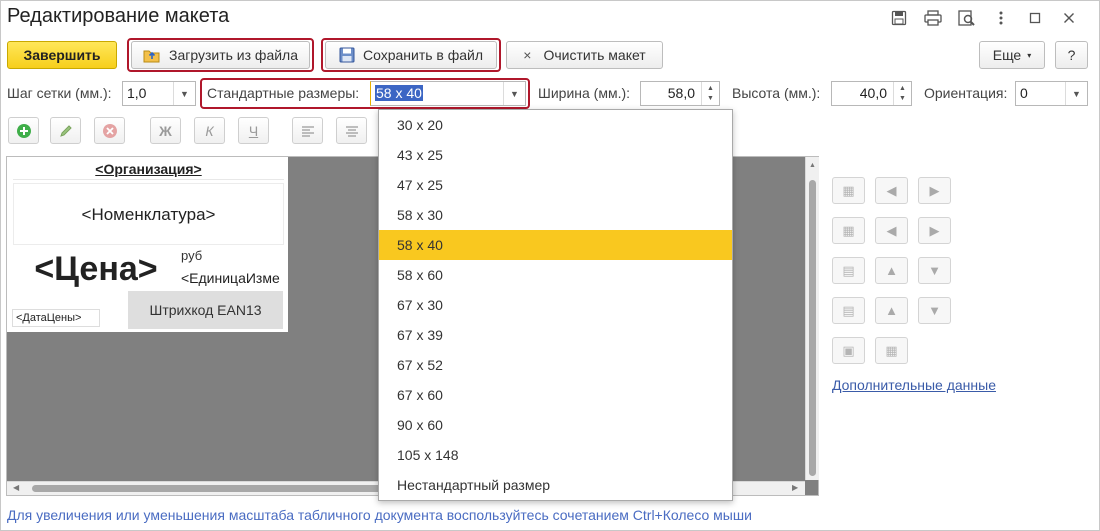  Describe the element at coordinates (891, 350) in the screenshot. I see `grid-dotted-icon: ▦` at that location.